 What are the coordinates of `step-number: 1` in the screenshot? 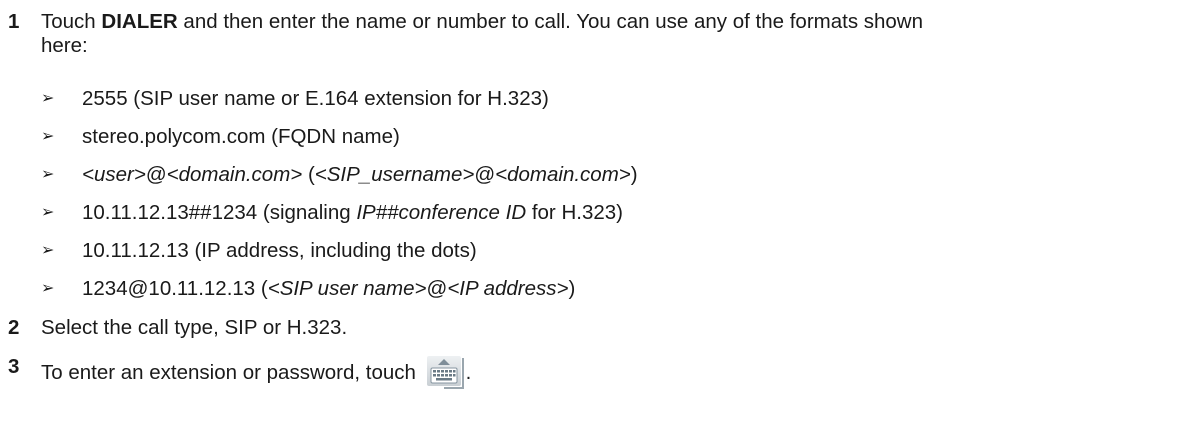 It's located at (14, 21).